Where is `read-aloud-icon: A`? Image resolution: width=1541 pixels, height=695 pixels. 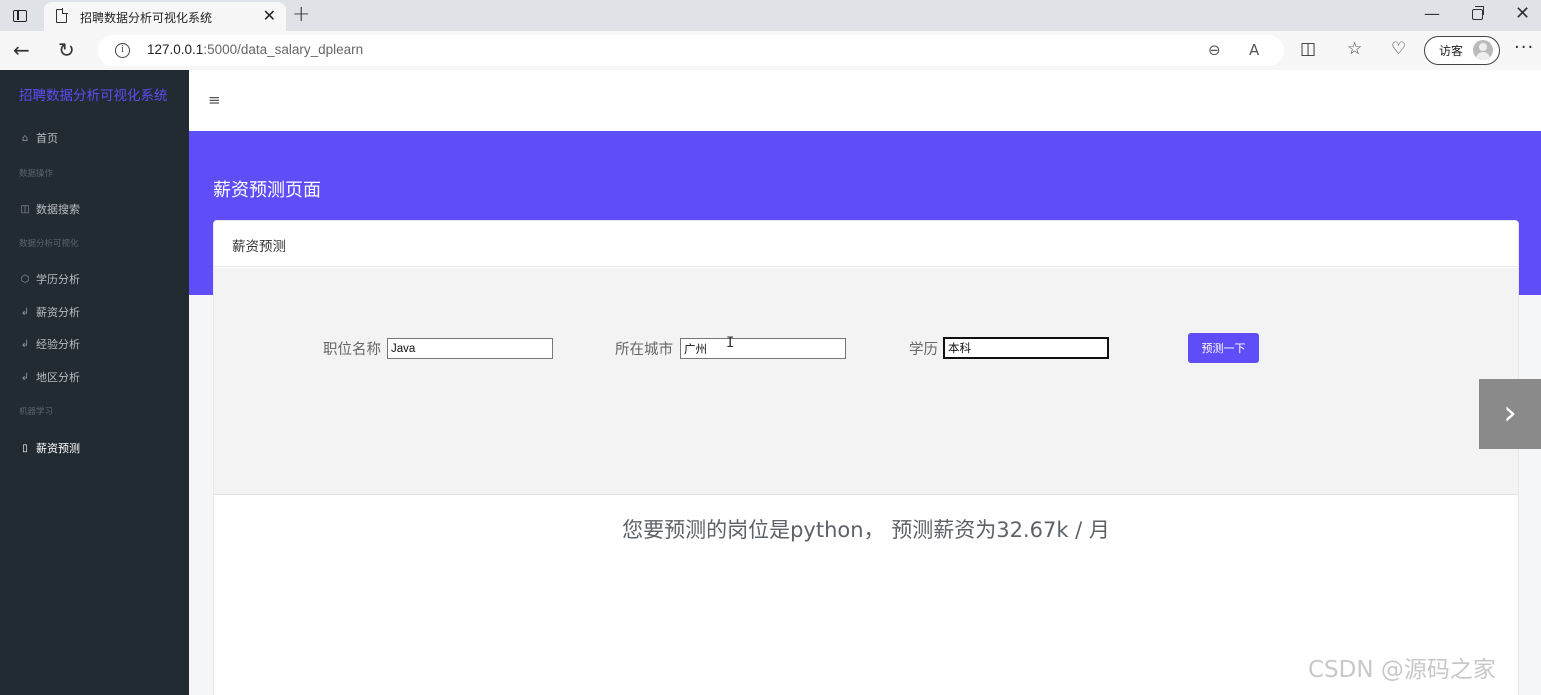
read-aloud-icon: A is located at coordinates (1254, 50).